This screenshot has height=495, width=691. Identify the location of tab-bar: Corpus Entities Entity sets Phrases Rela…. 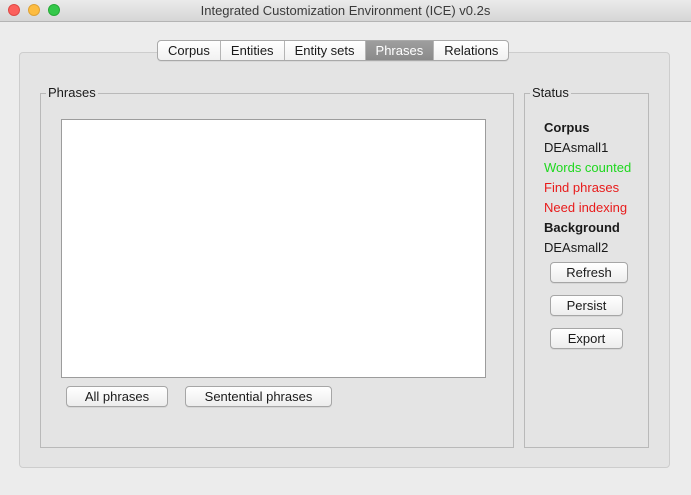
(333, 50).